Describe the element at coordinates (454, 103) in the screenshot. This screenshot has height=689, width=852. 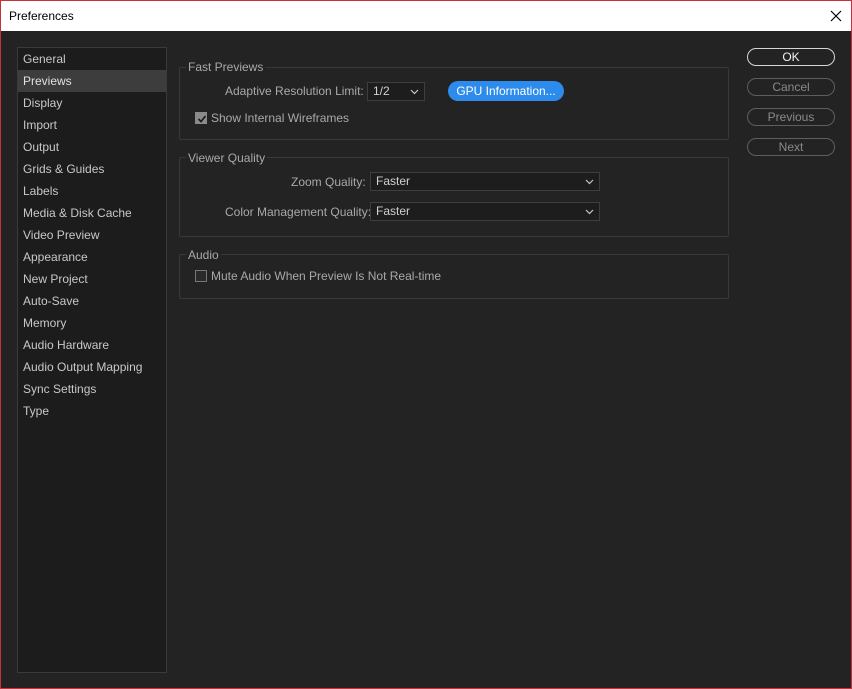
I see `fast-previews-group` at that location.